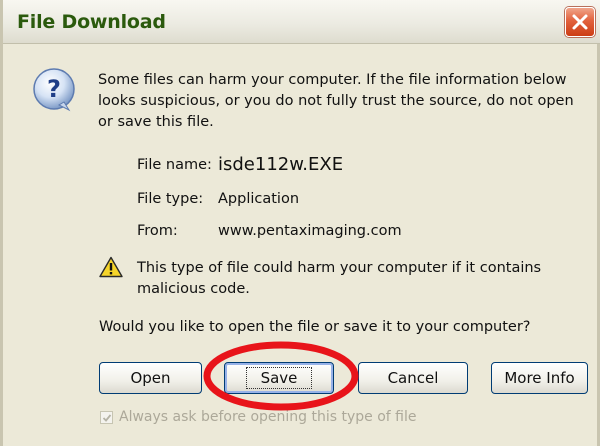  I want to click on always-ask-checkbox, so click(106, 417).